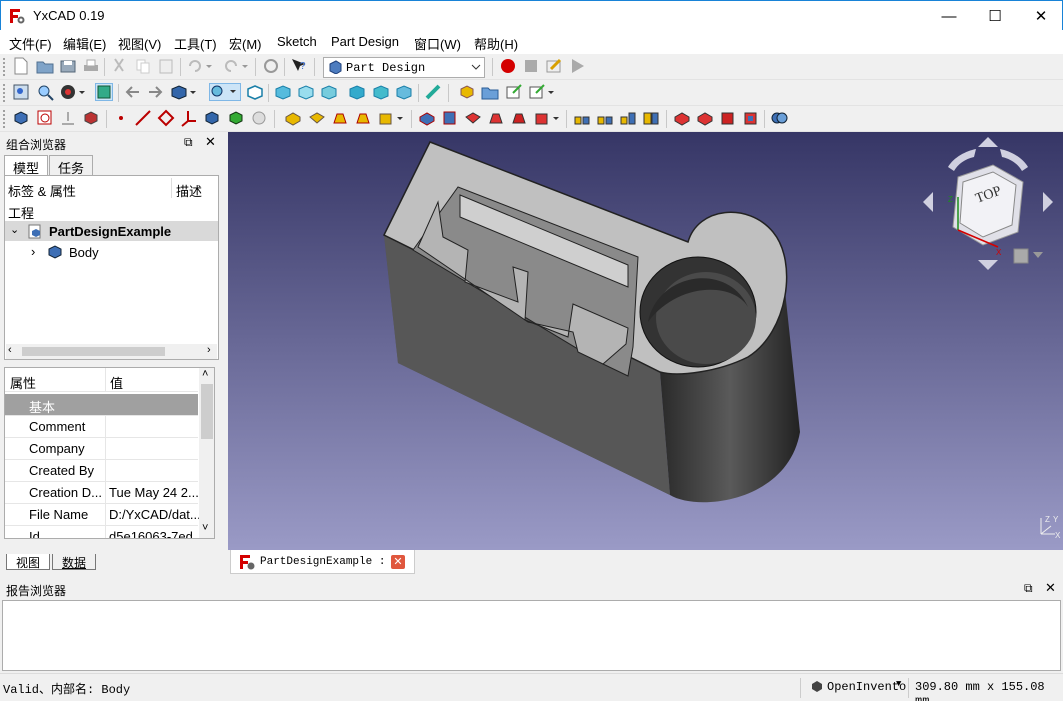  Describe the element at coordinates (21, 92) in the screenshot. I see `fit-all-icon` at that location.